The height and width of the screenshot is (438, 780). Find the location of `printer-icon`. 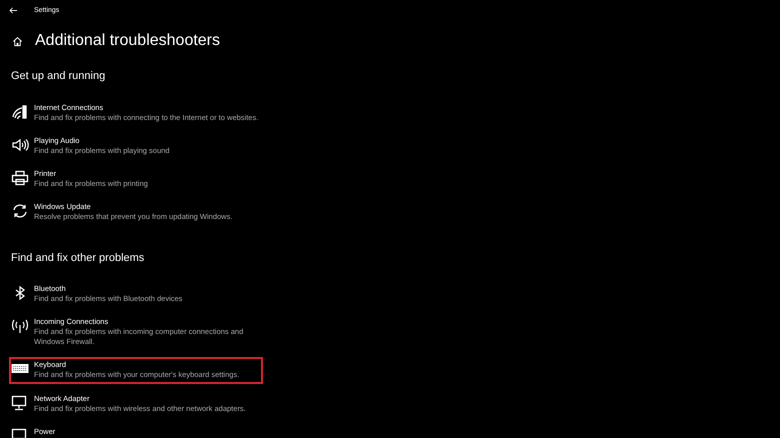

printer-icon is located at coordinates (20, 178).